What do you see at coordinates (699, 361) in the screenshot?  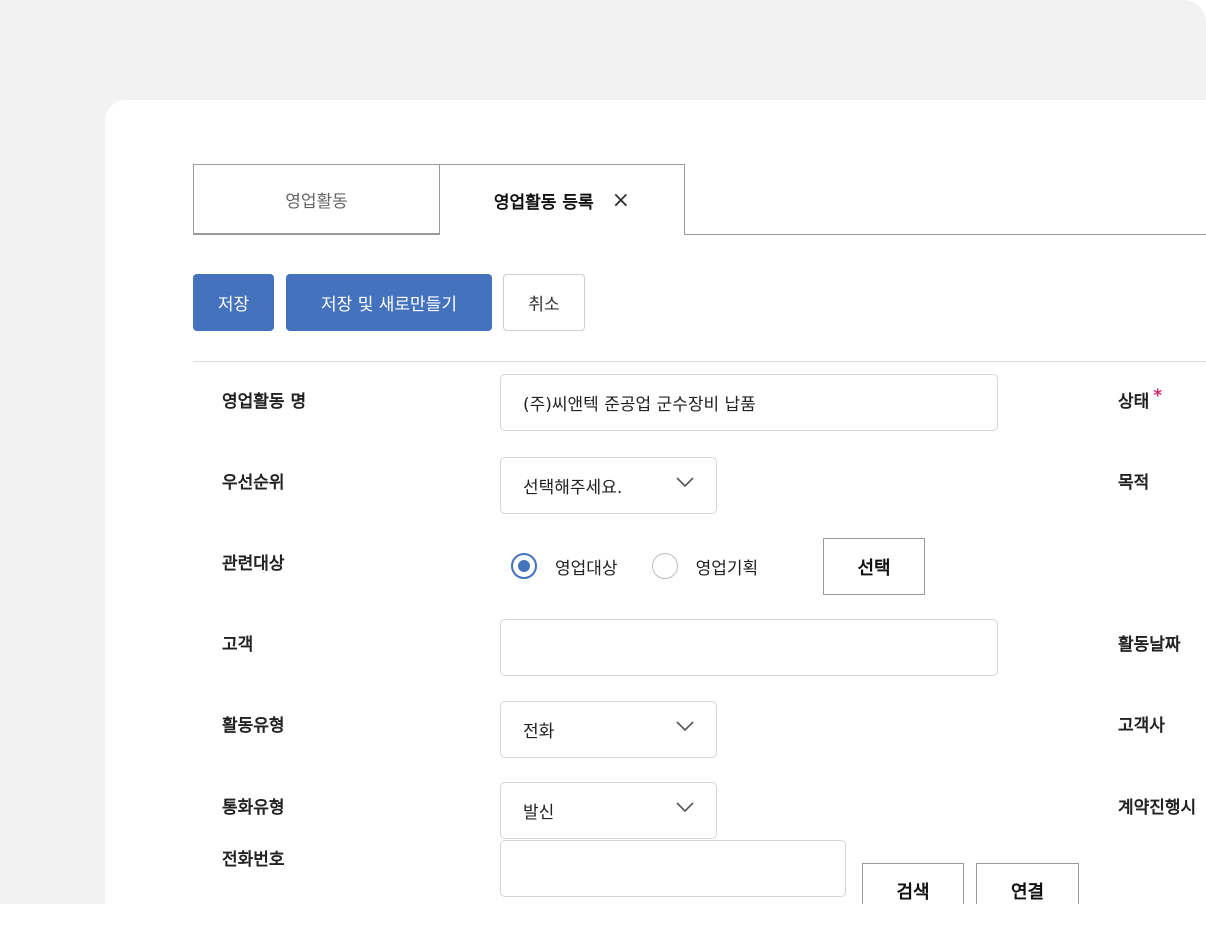 I see `toolbar-divider` at bounding box center [699, 361].